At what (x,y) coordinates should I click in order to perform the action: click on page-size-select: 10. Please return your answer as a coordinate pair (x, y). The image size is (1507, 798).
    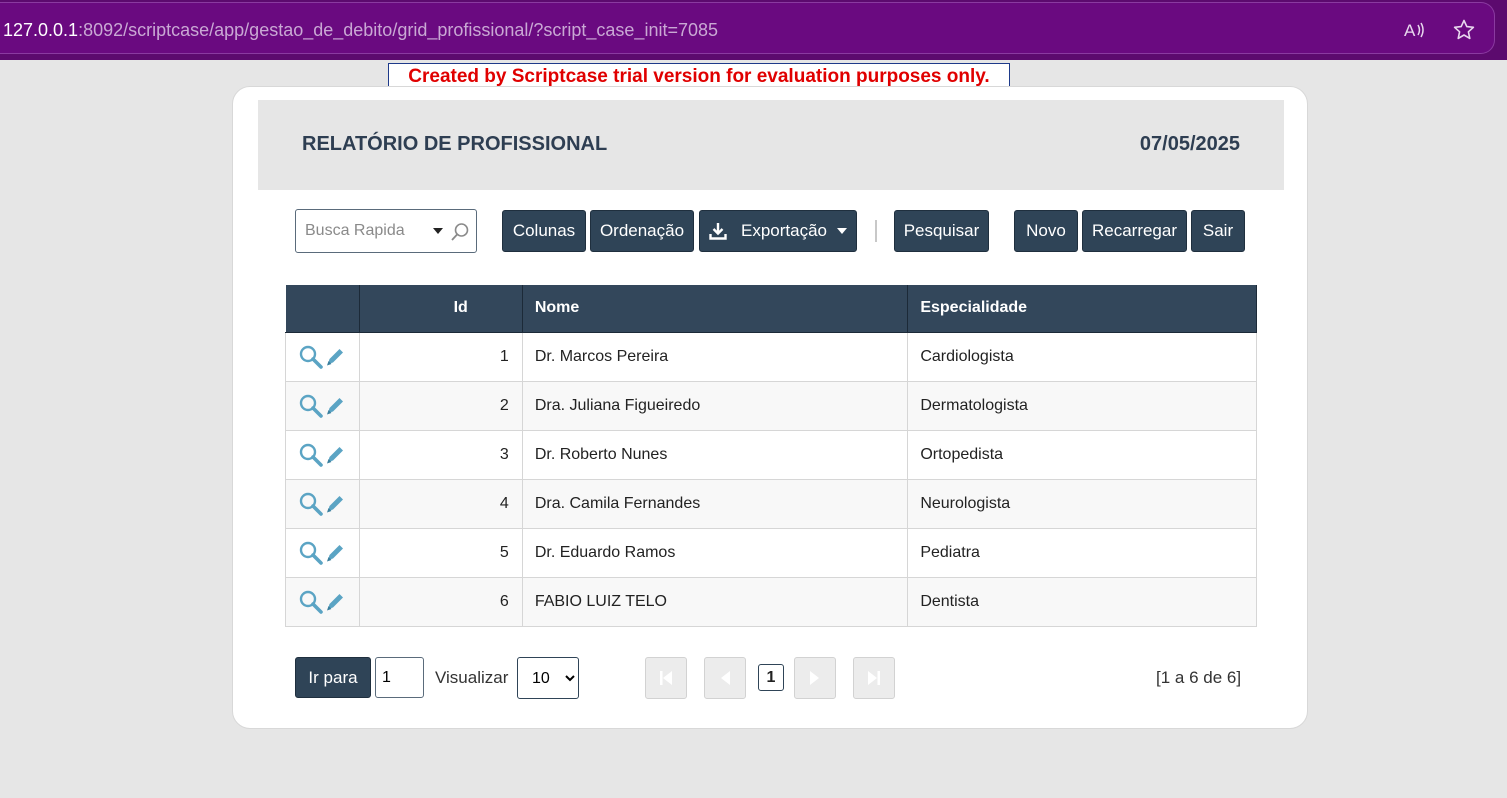
    Looking at the image, I should click on (548, 678).